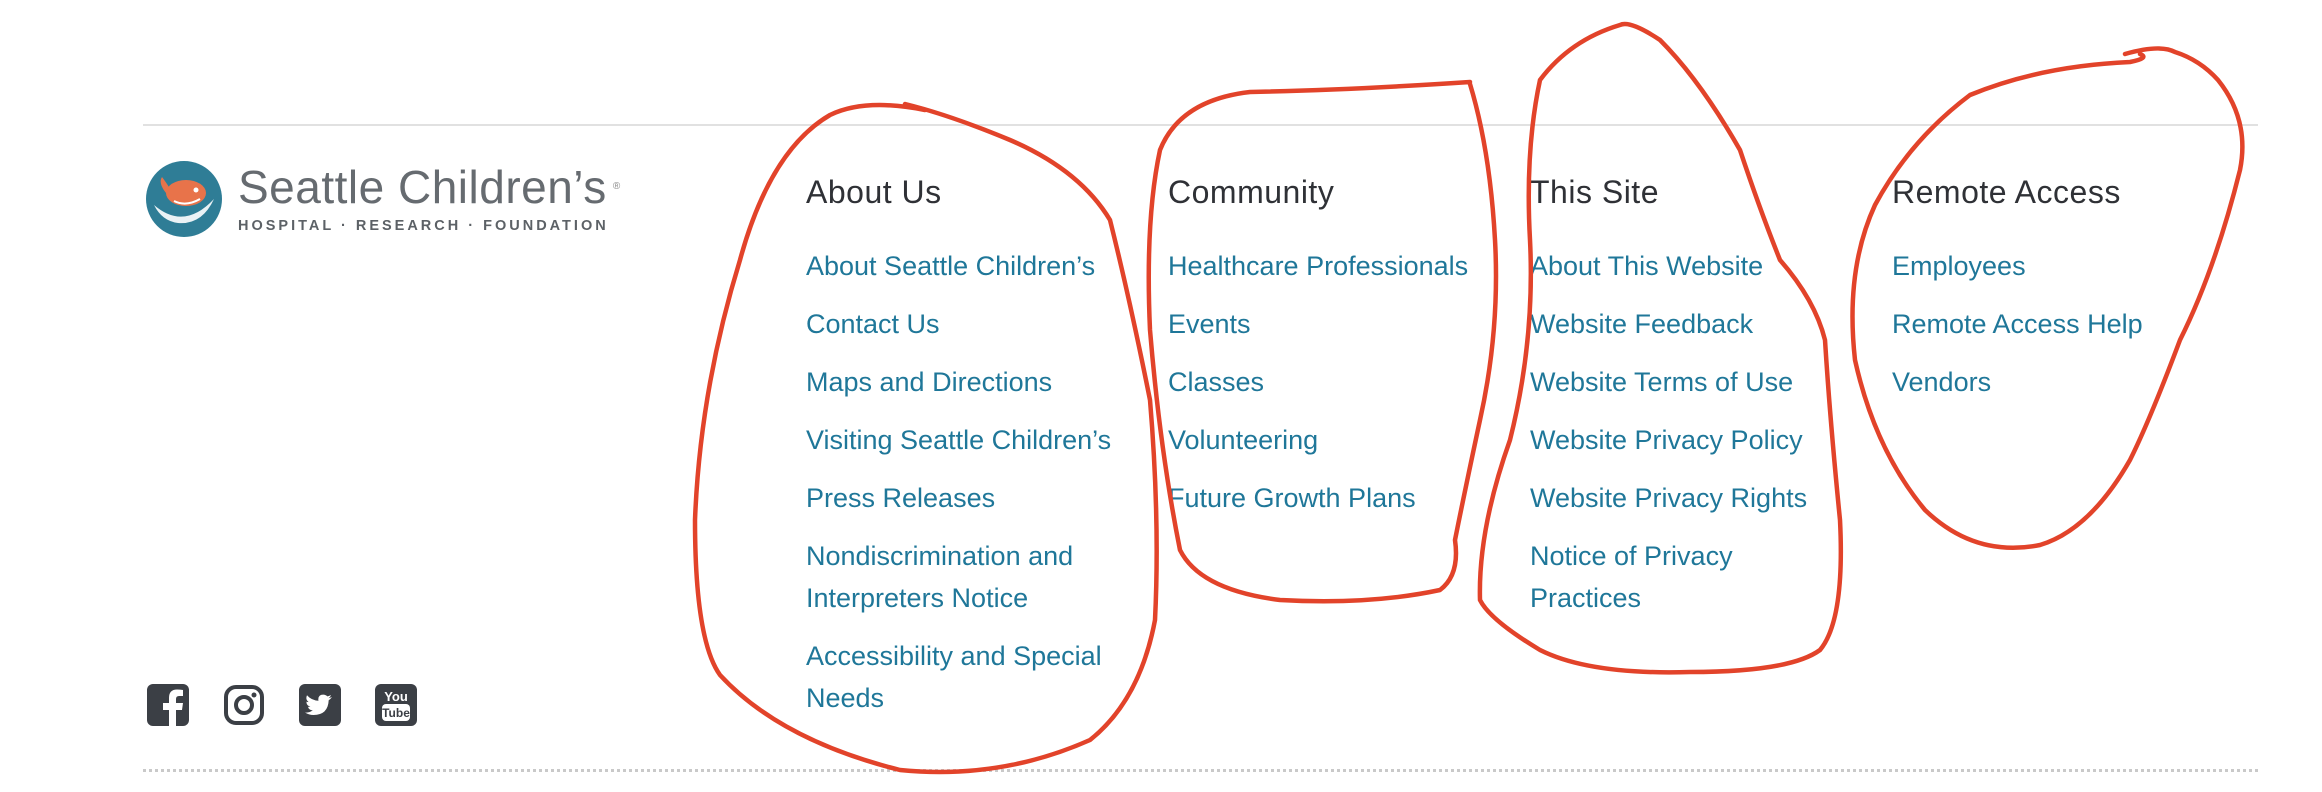  What do you see at coordinates (1655, 577) in the screenshot?
I see `footer-link: Notice of Privacy Practices` at bounding box center [1655, 577].